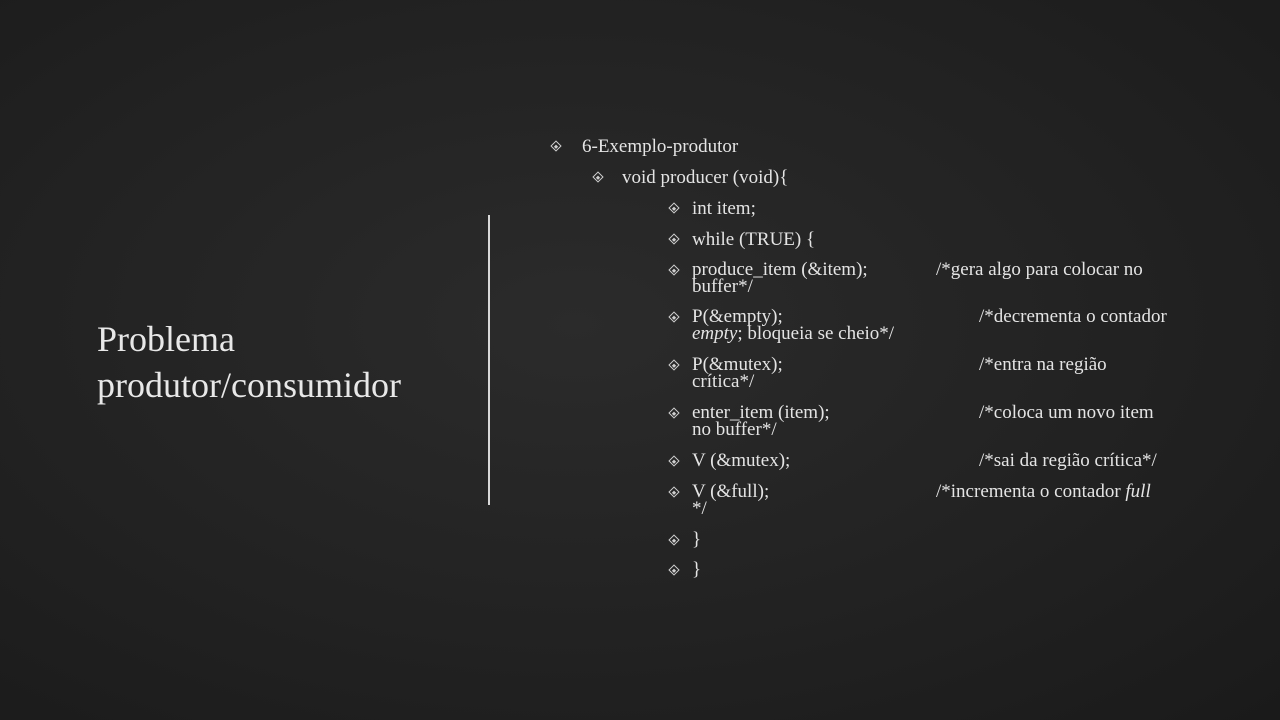 This screenshot has width=1280, height=720. What do you see at coordinates (489, 360) in the screenshot?
I see `vertical-divider` at bounding box center [489, 360].